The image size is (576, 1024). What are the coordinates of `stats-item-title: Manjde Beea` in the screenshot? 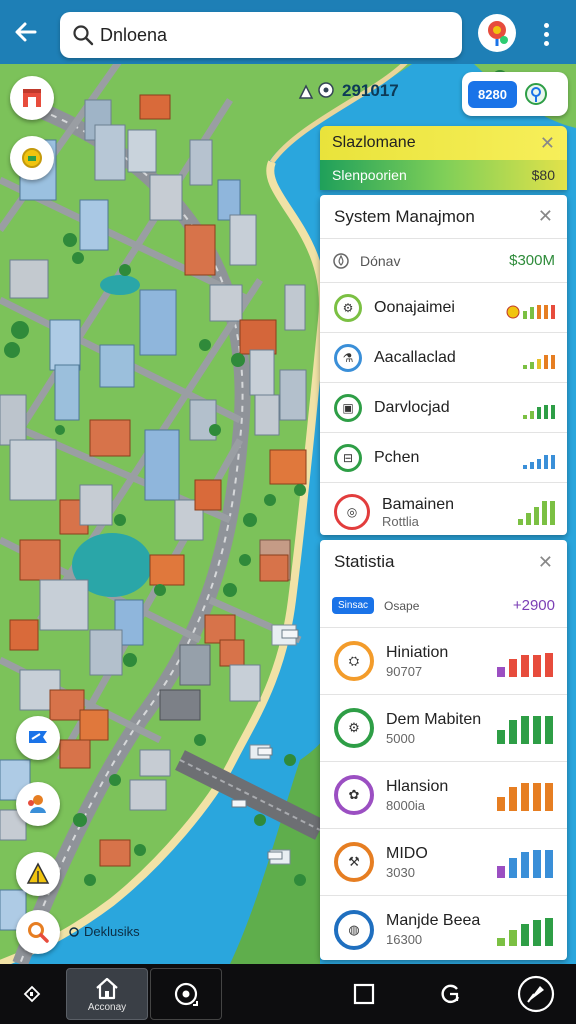 It's located at (433, 920).